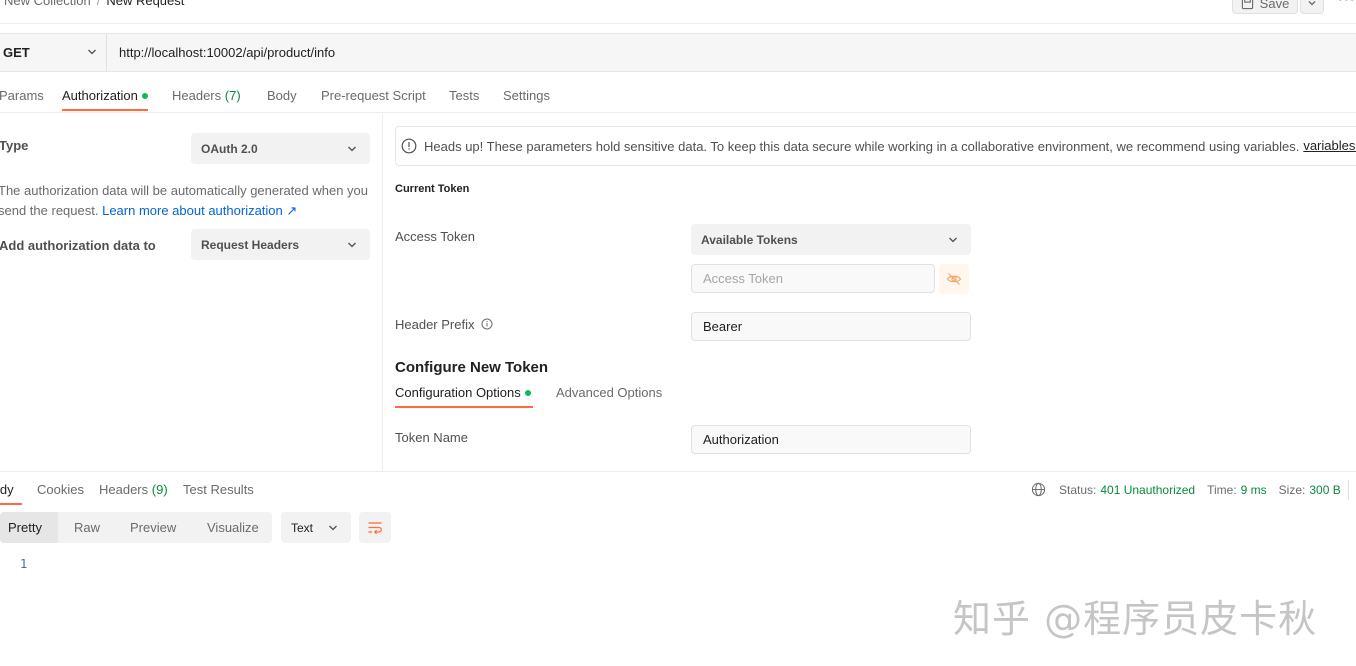 Image resolution: width=1356 pixels, height=666 pixels. I want to click on method-value: GET, so click(16, 52).